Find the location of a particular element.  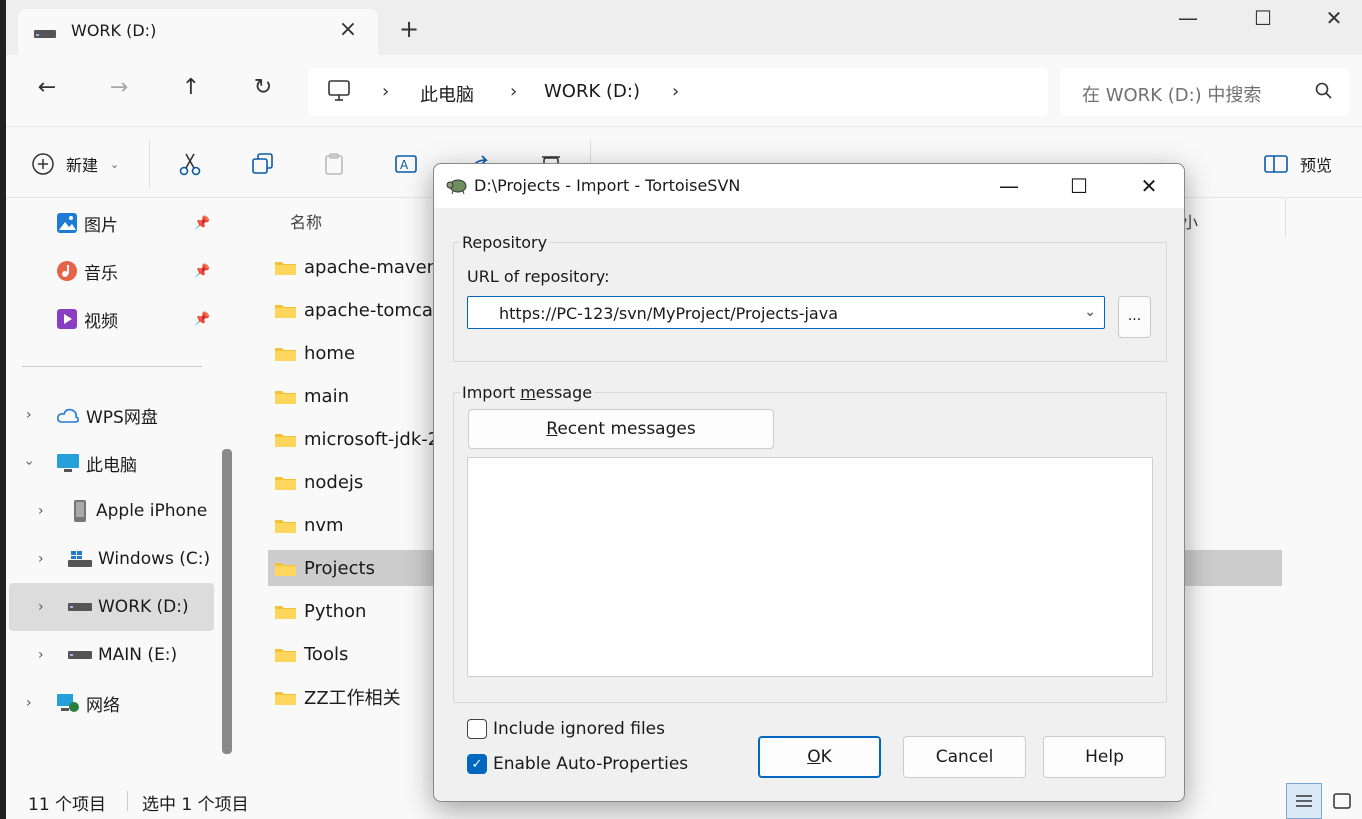

help-button: Help is located at coordinates (1104, 757).